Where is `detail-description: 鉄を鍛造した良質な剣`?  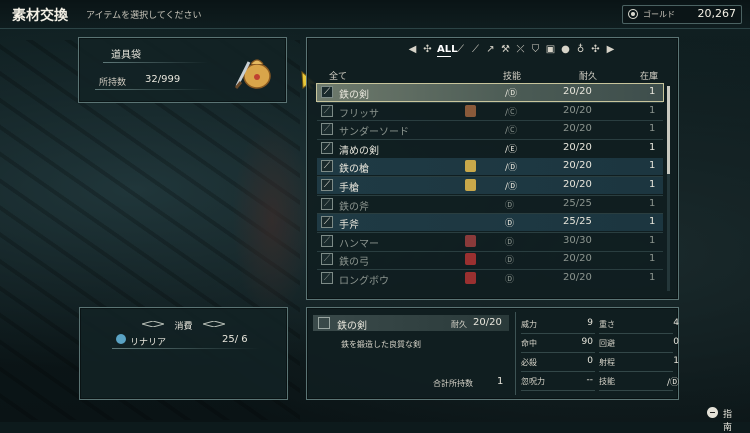
detail-description: 鉄を鍛造した良質な剣 is located at coordinates (381, 344).